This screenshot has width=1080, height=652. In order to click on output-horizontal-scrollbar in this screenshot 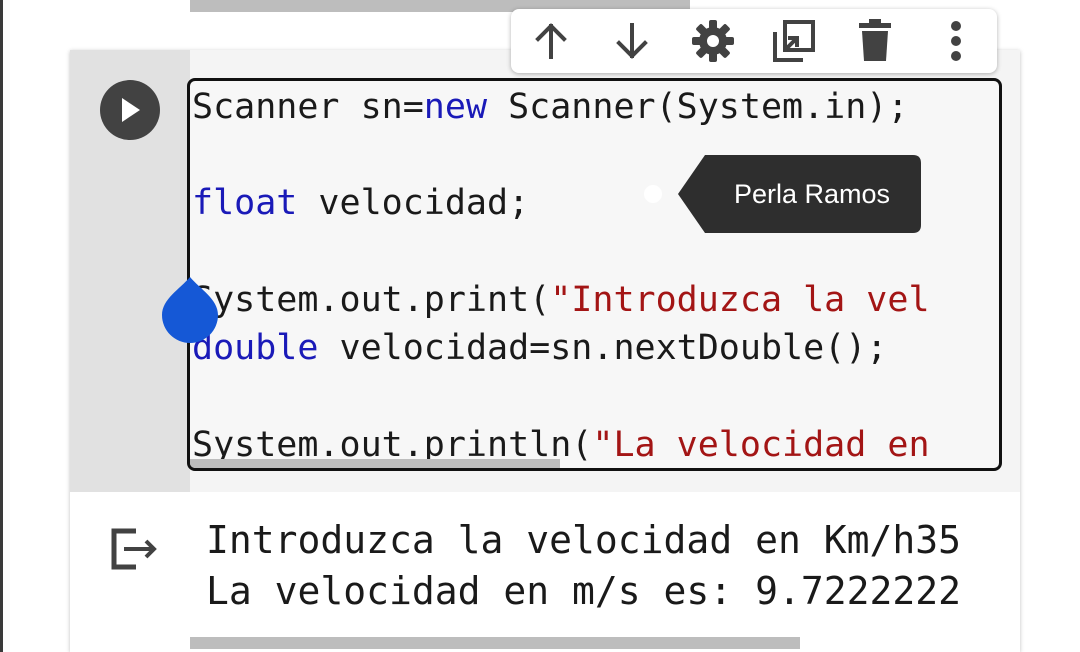, I will do `click(495, 643)`.